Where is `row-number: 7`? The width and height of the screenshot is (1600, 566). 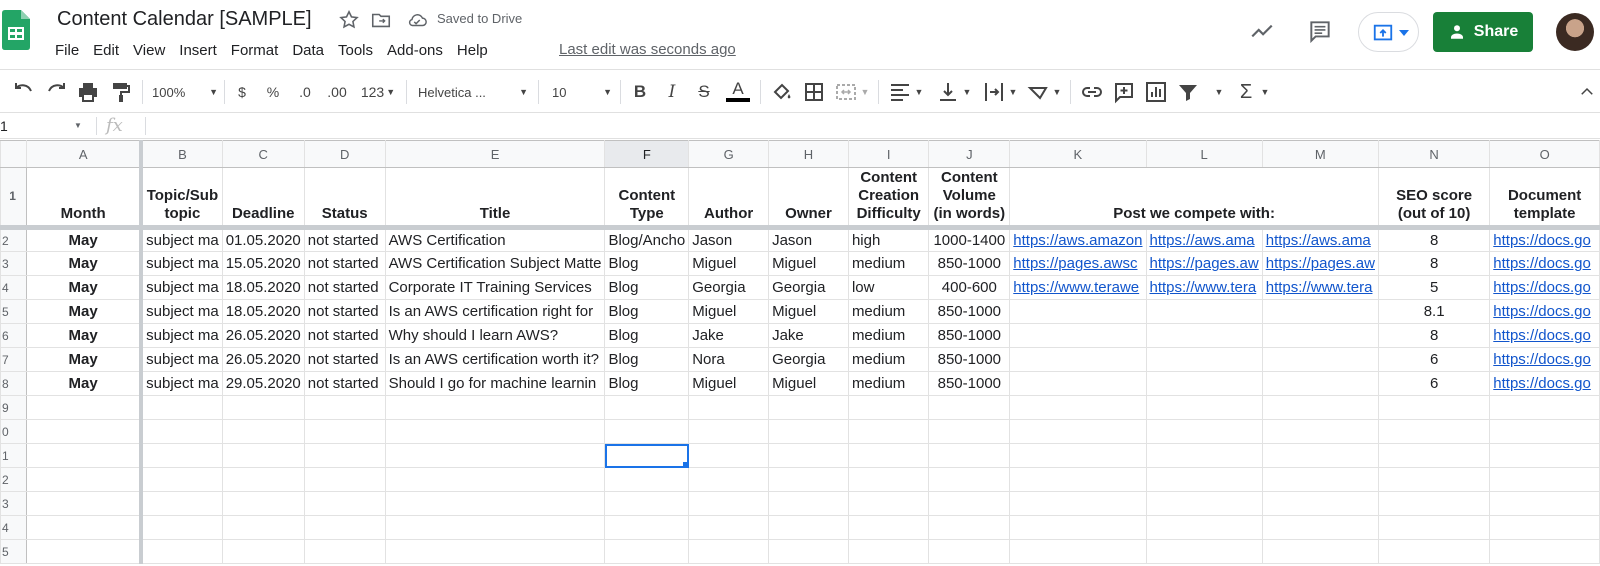
row-number: 7 is located at coordinates (14, 359).